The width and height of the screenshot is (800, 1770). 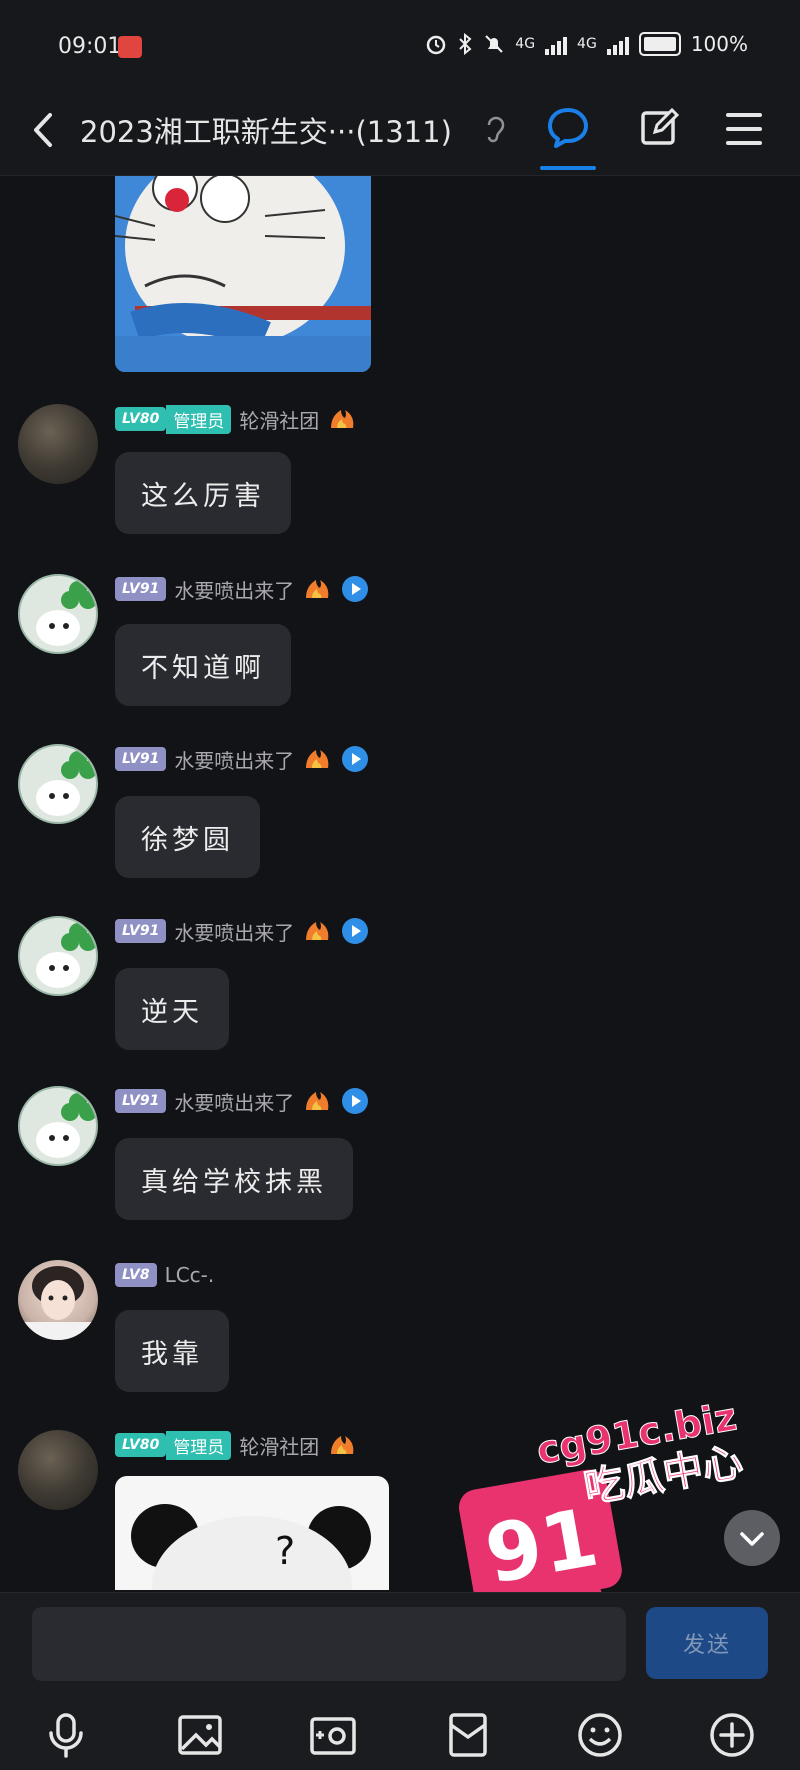 I want to click on status-time: 09:01, so click(x=90, y=46).